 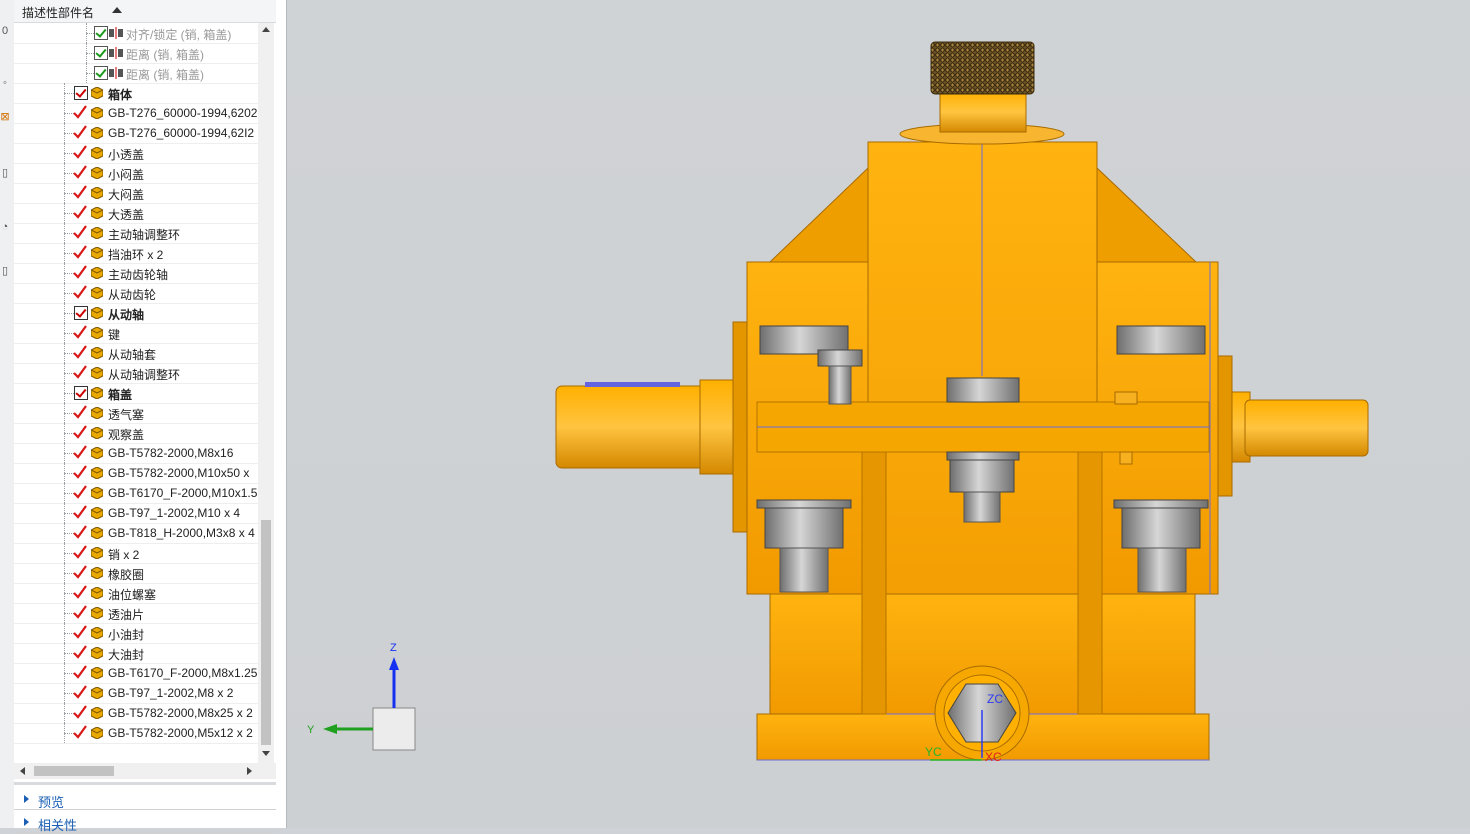 I want to click on component-row: 从动轴套, so click(x=136, y=353).